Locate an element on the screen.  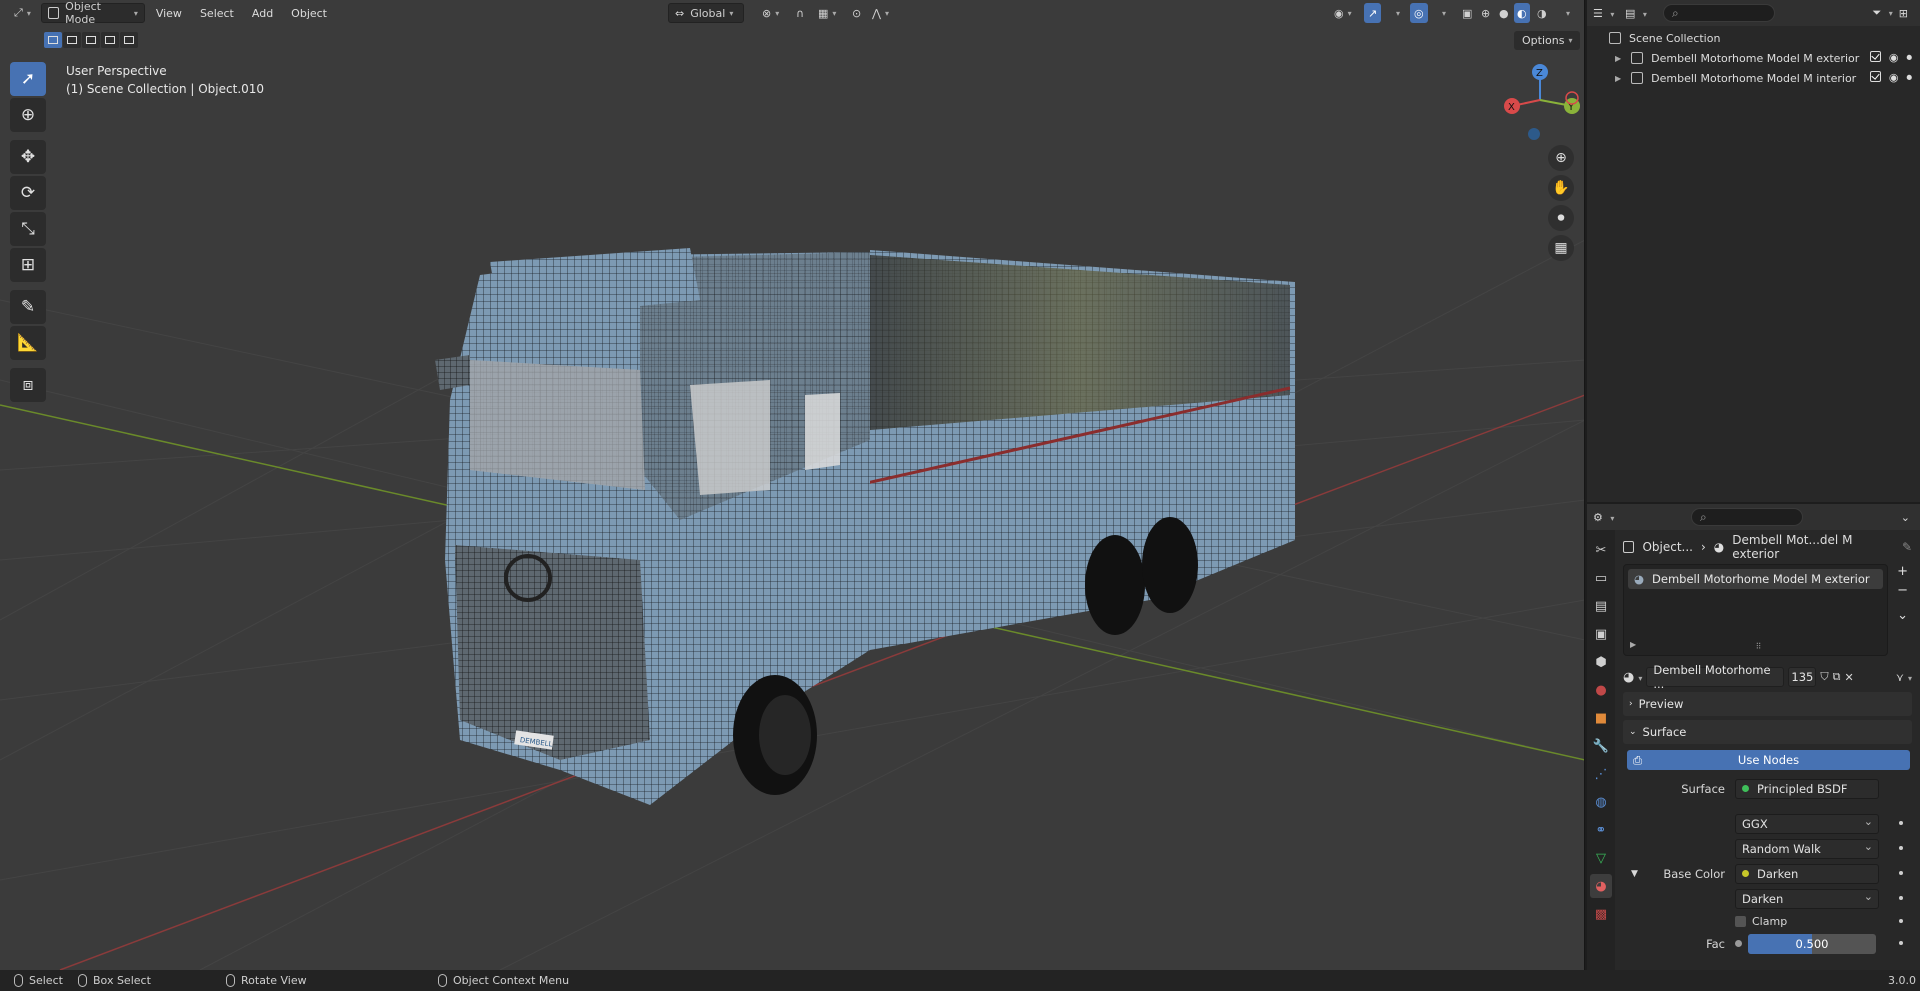
tab-texture: ▩ is located at coordinates (1601, 914).